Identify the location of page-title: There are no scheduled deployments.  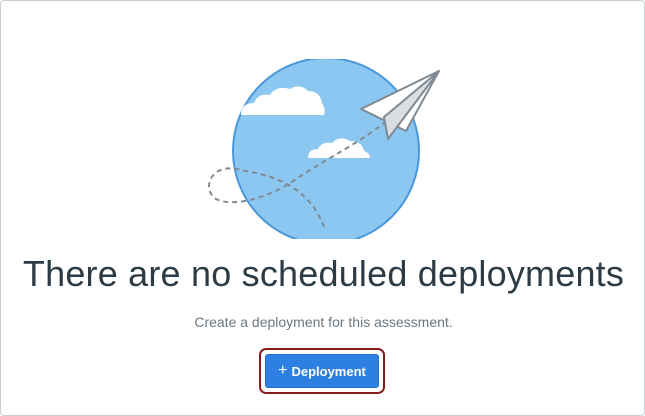
(323, 273).